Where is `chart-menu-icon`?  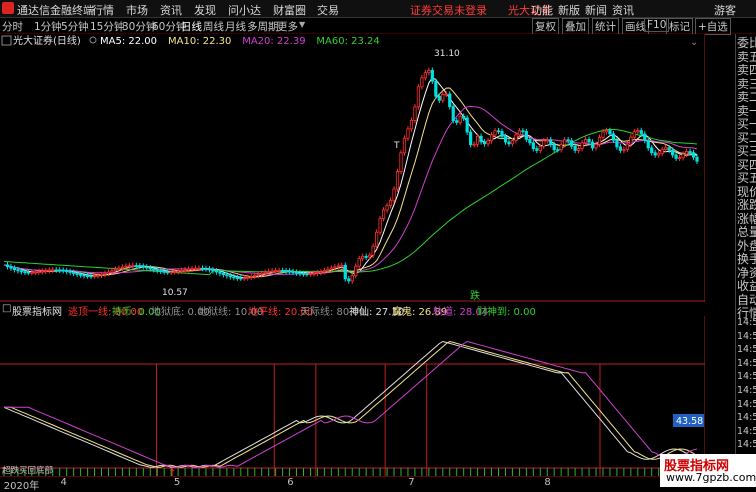
chart-menu-icon is located at coordinates (6, 40).